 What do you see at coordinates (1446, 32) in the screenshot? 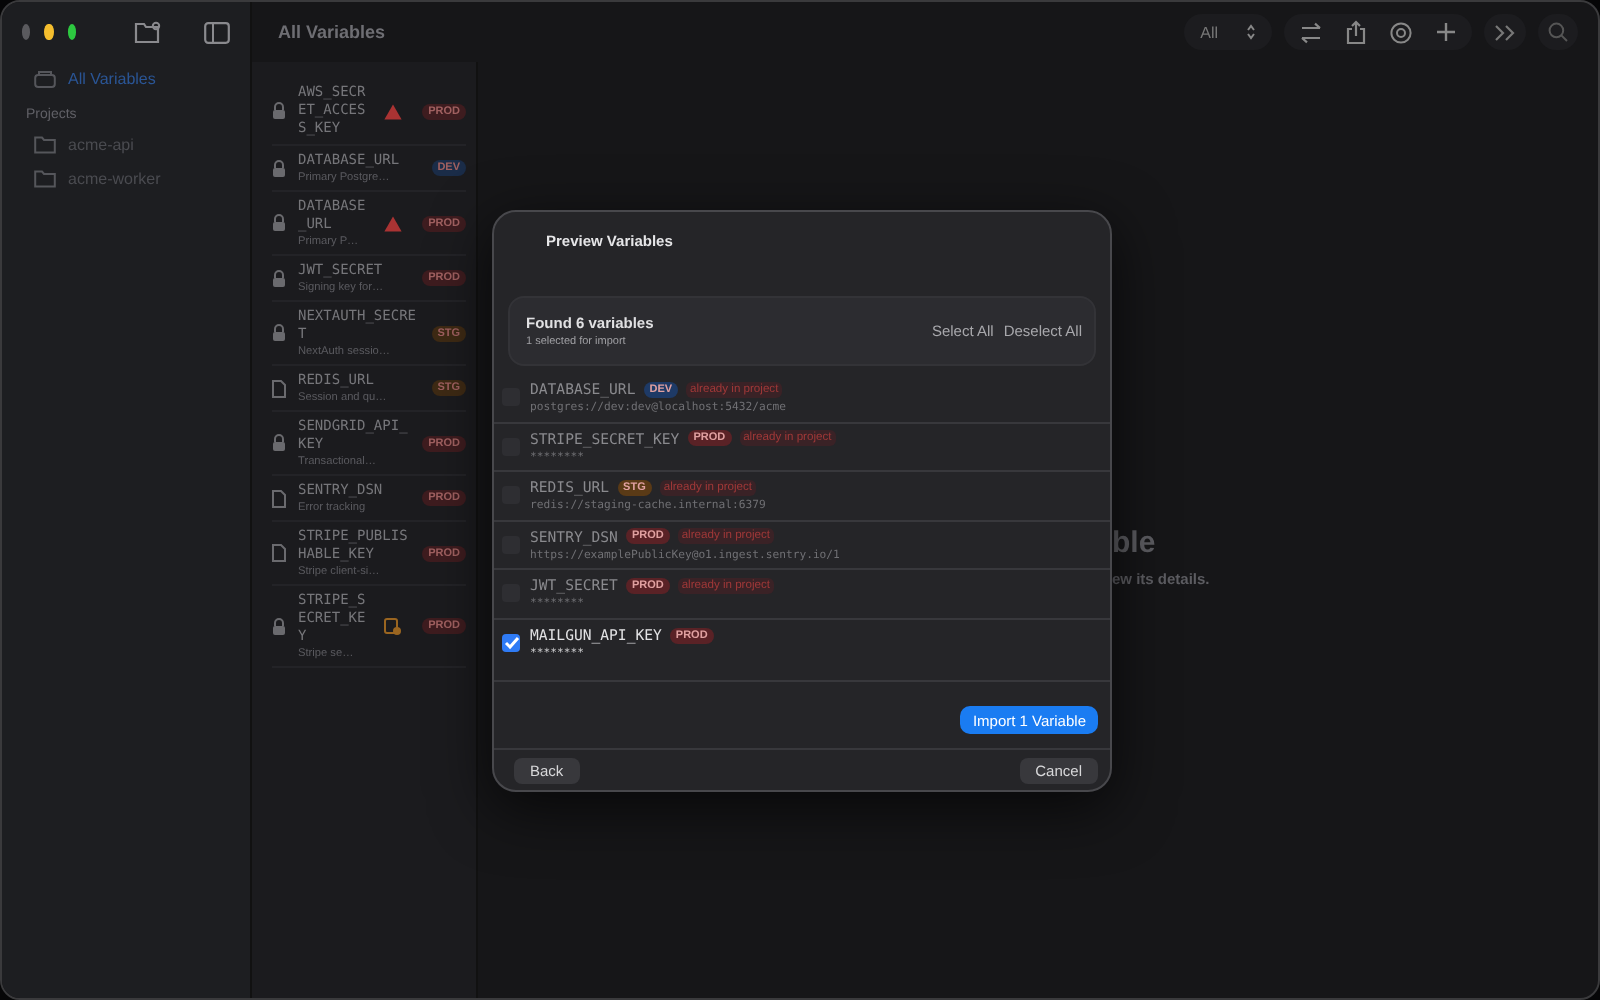
I see `add-icon` at bounding box center [1446, 32].